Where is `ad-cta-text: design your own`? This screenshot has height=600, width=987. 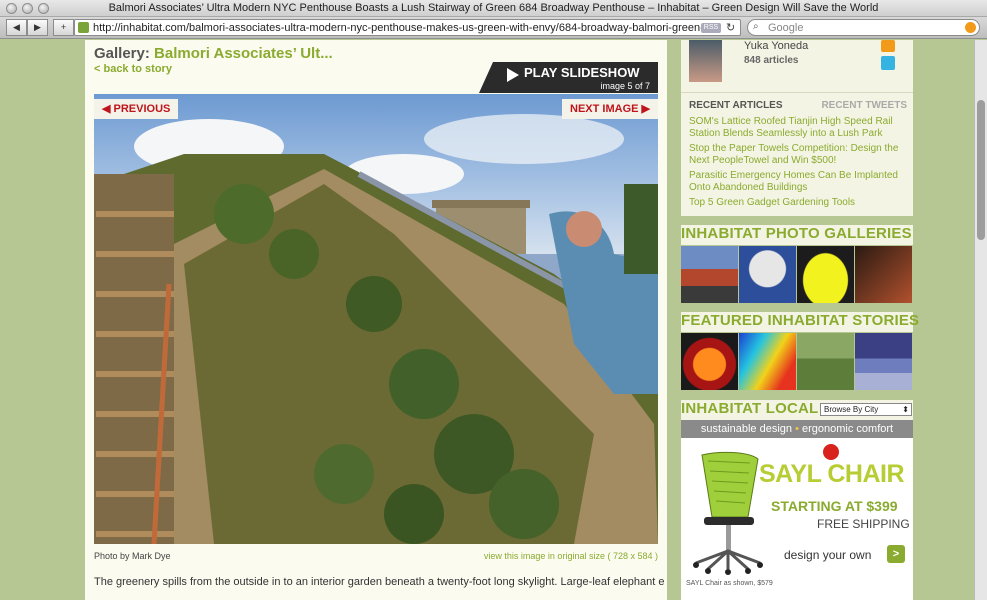 ad-cta-text: design your own is located at coordinates (827, 555).